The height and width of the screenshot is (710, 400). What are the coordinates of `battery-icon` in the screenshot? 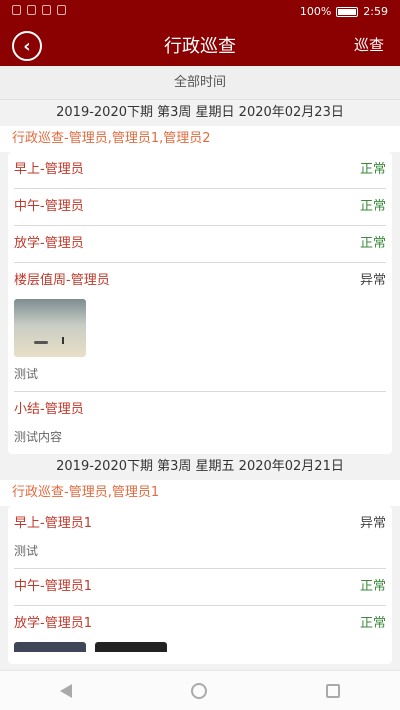 It's located at (347, 11).